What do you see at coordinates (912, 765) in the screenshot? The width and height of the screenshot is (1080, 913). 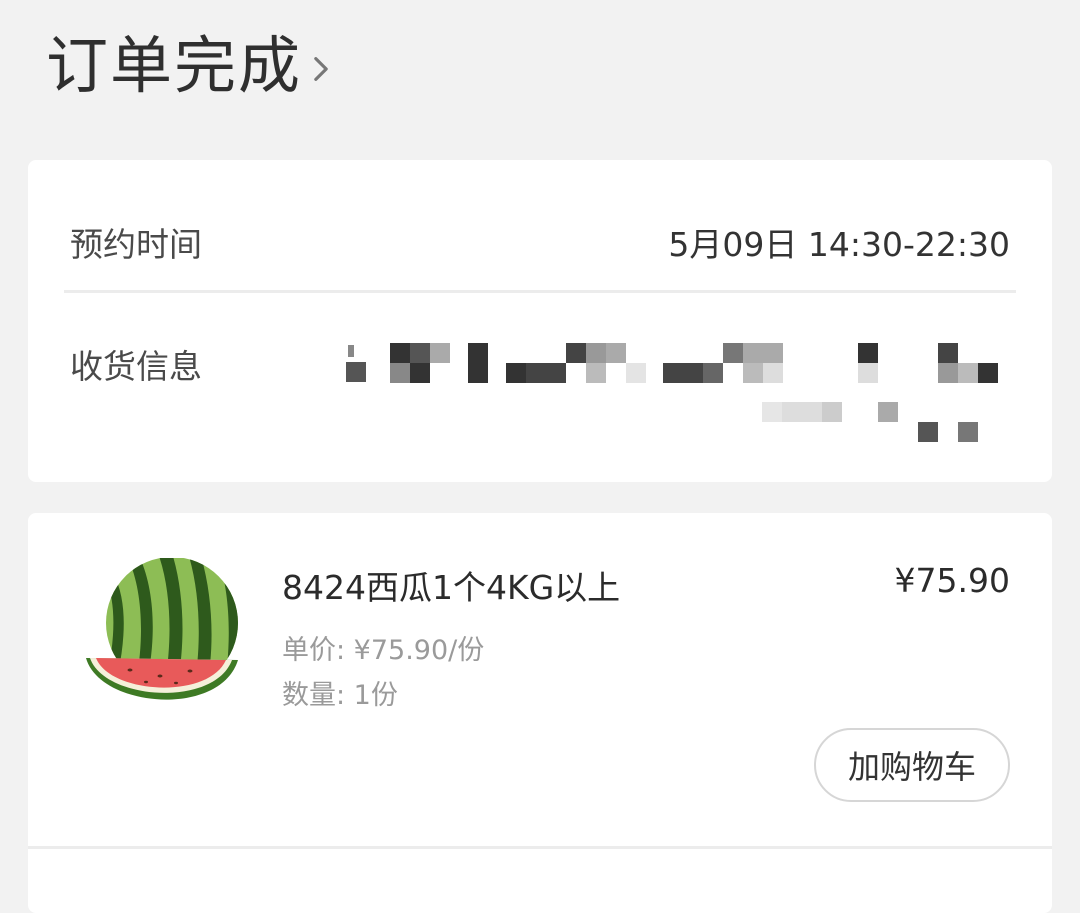 I see `add-to-cart-button: 加购物车` at bounding box center [912, 765].